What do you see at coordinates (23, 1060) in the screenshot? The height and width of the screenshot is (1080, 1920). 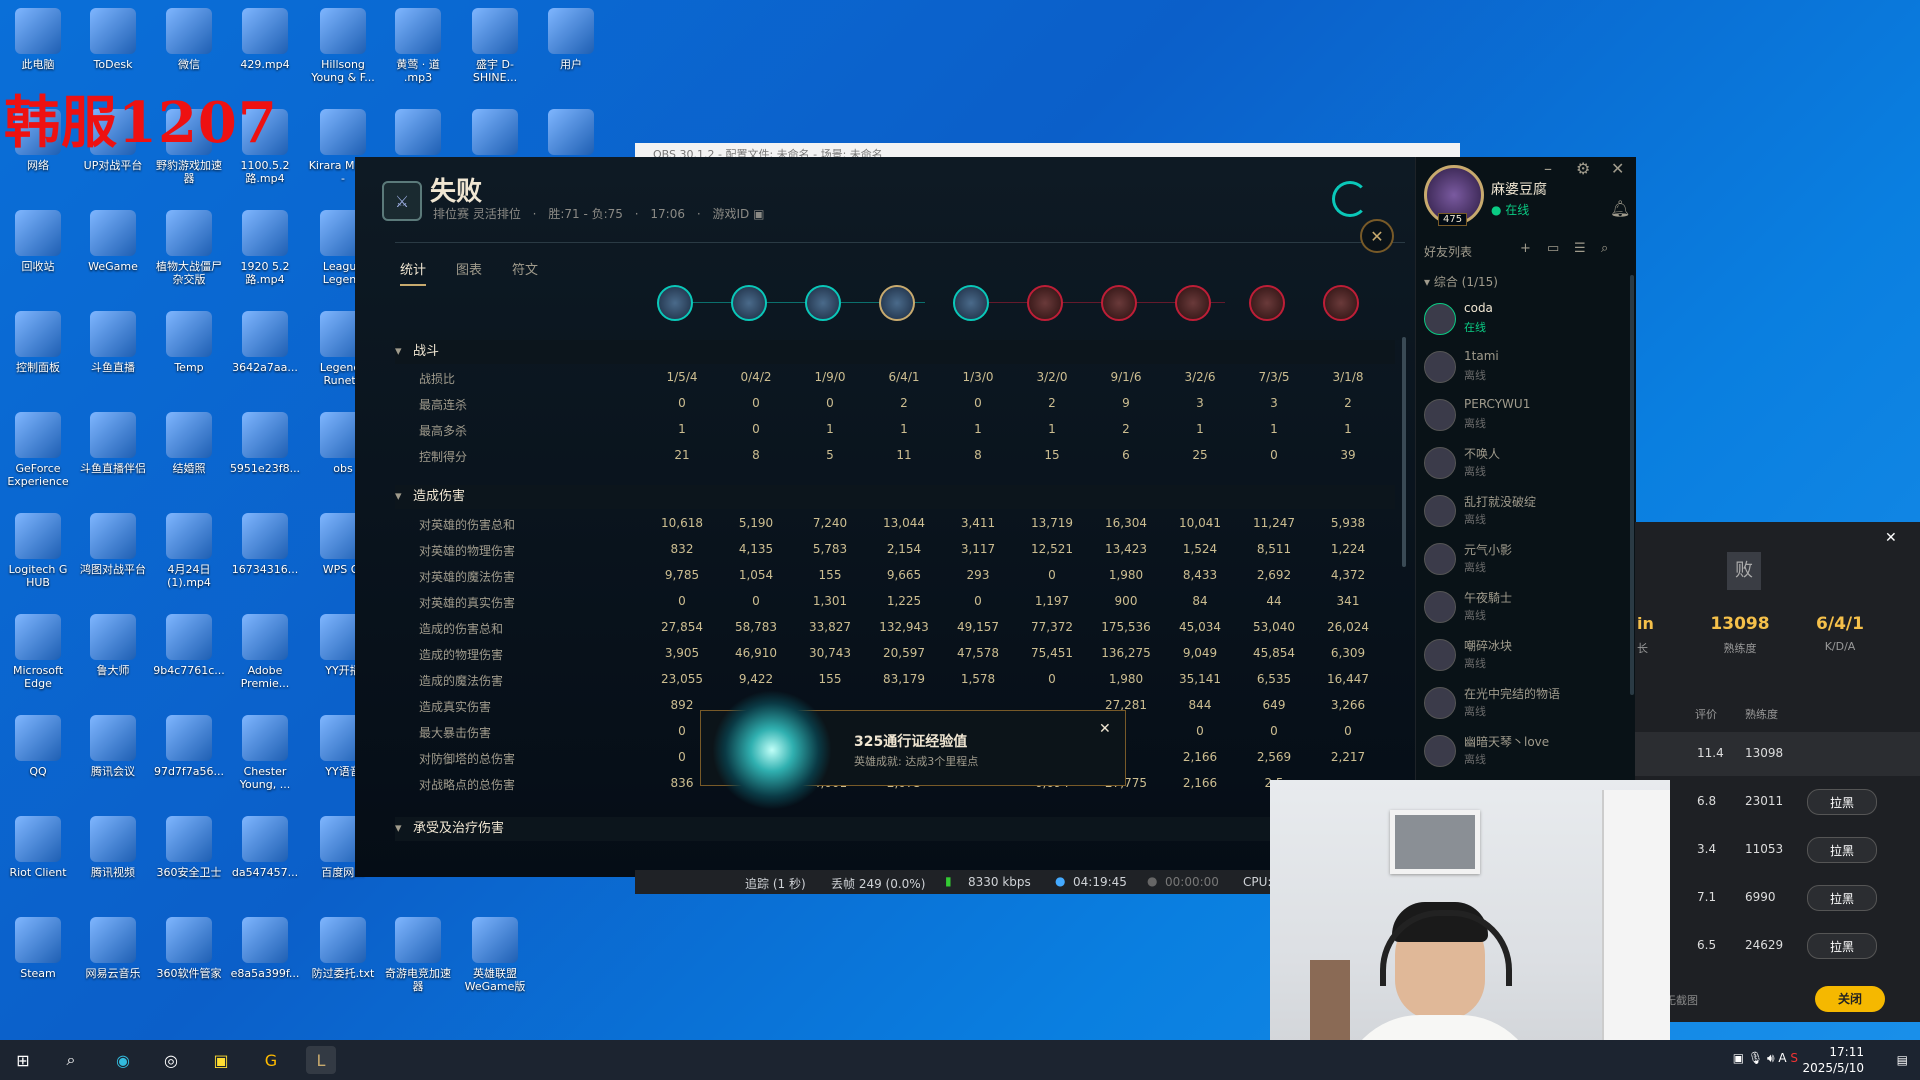 I see `start-icon: ⊞` at bounding box center [23, 1060].